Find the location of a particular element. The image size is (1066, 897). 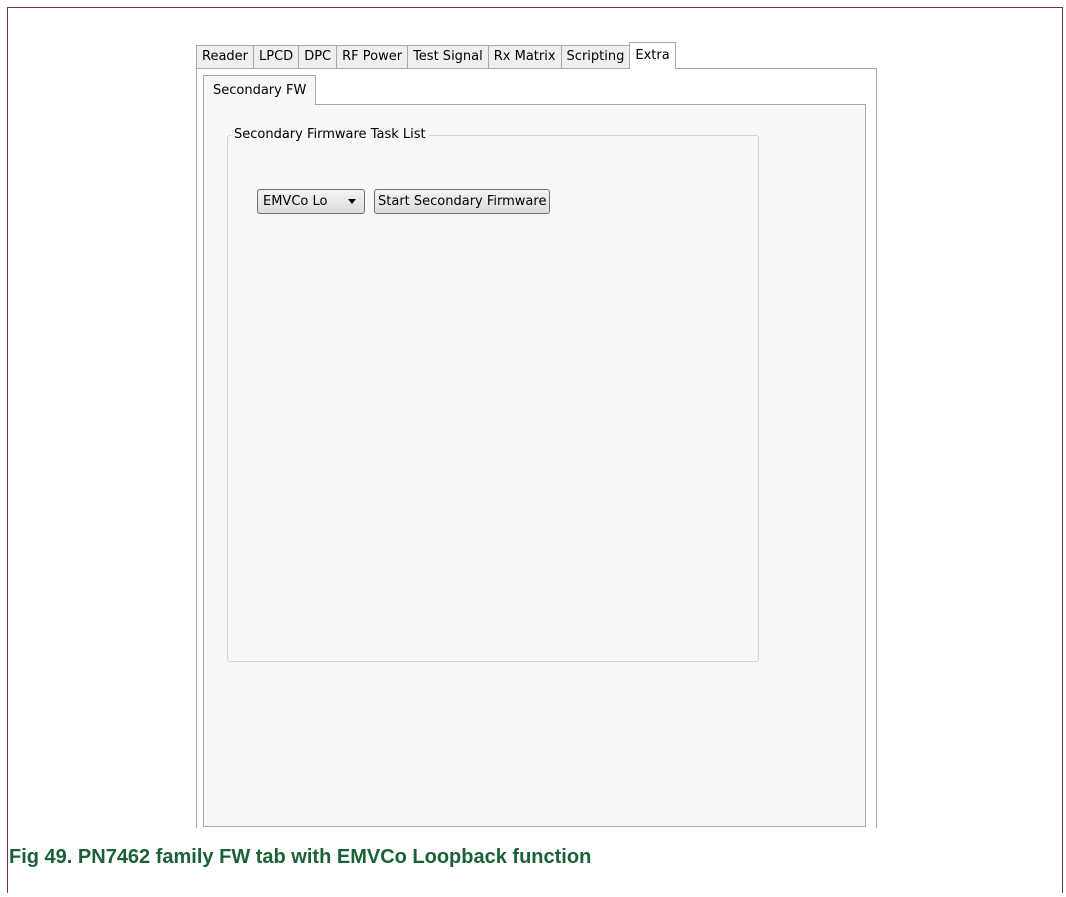

tab-reader: Reader is located at coordinates (225, 57).